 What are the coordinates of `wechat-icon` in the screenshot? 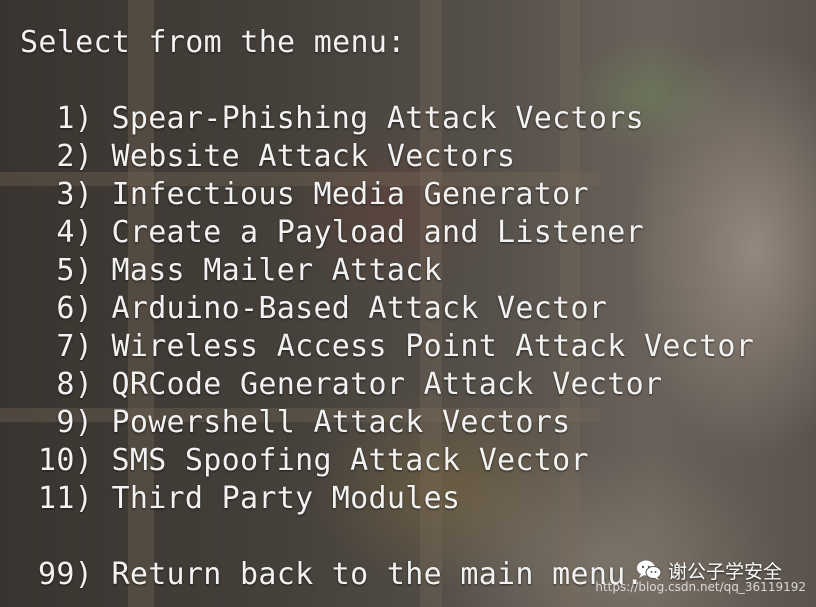 It's located at (649, 570).